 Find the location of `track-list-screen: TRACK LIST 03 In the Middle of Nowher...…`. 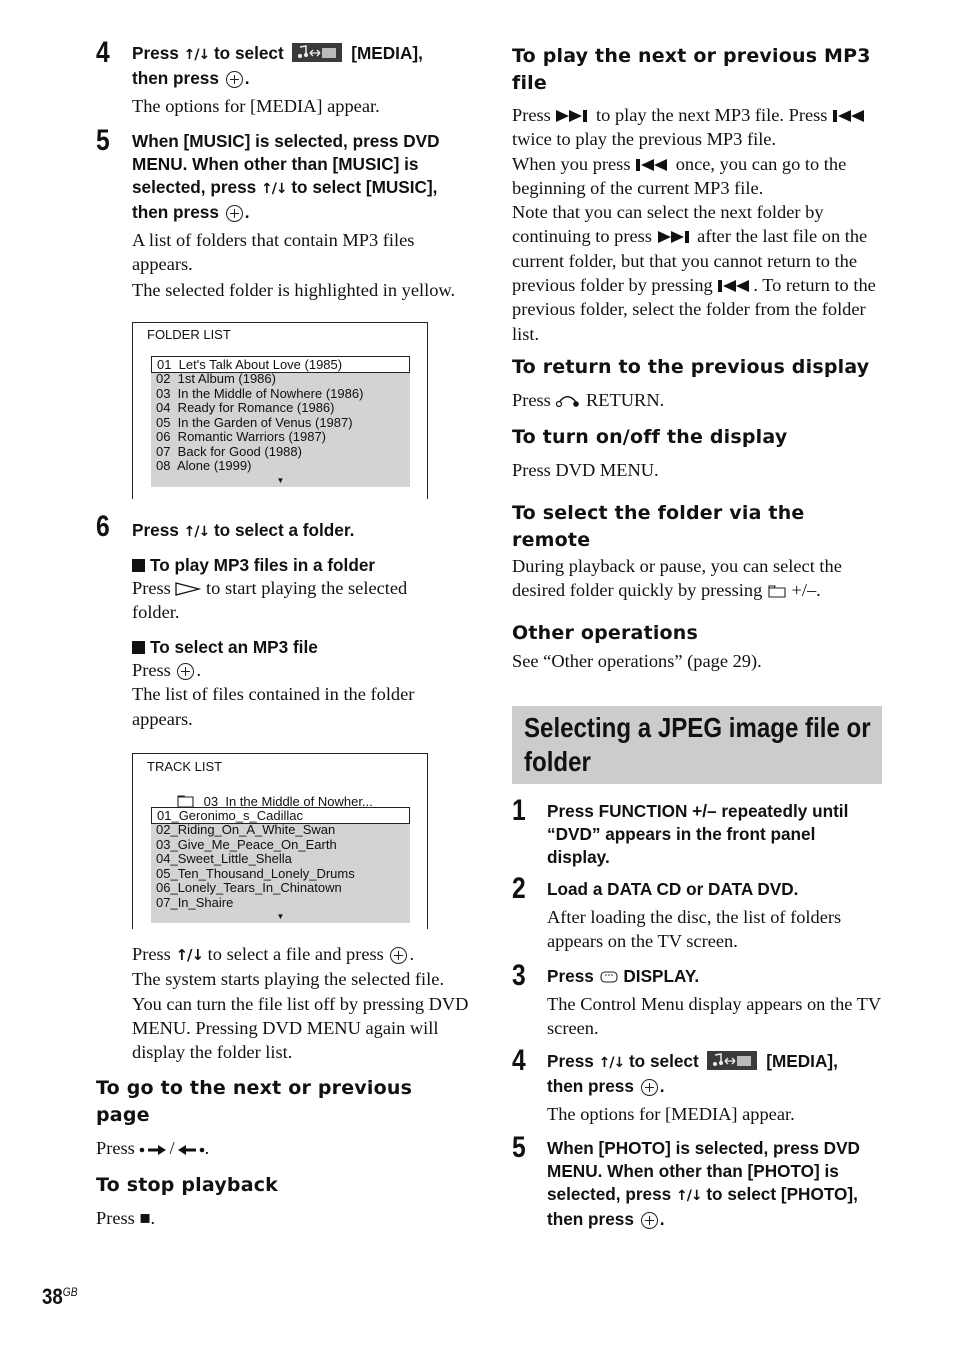

track-list-screen: TRACK LIST 03 In the Middle of Nowher...… is located at coordinates (280, 841).